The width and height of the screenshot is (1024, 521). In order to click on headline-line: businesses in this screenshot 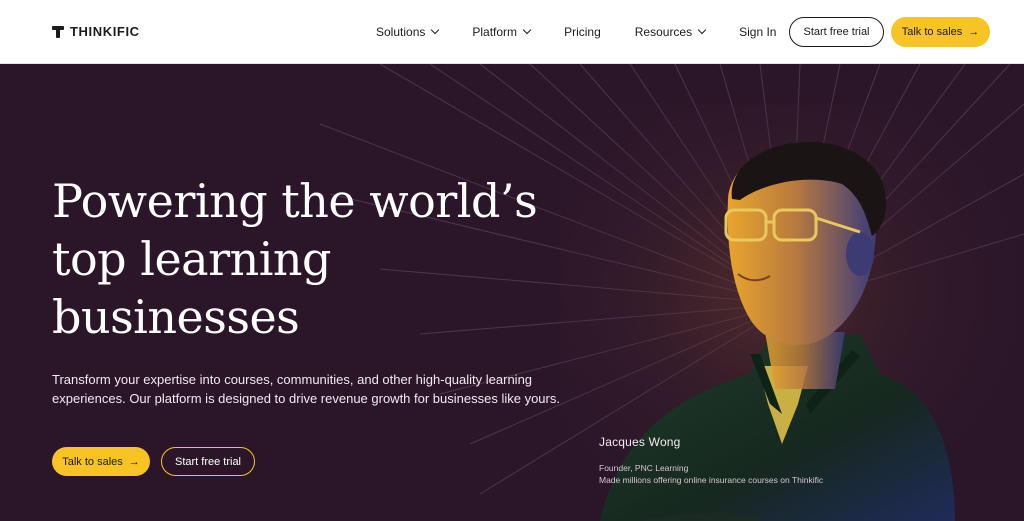, I will do `click(176, 317)`.